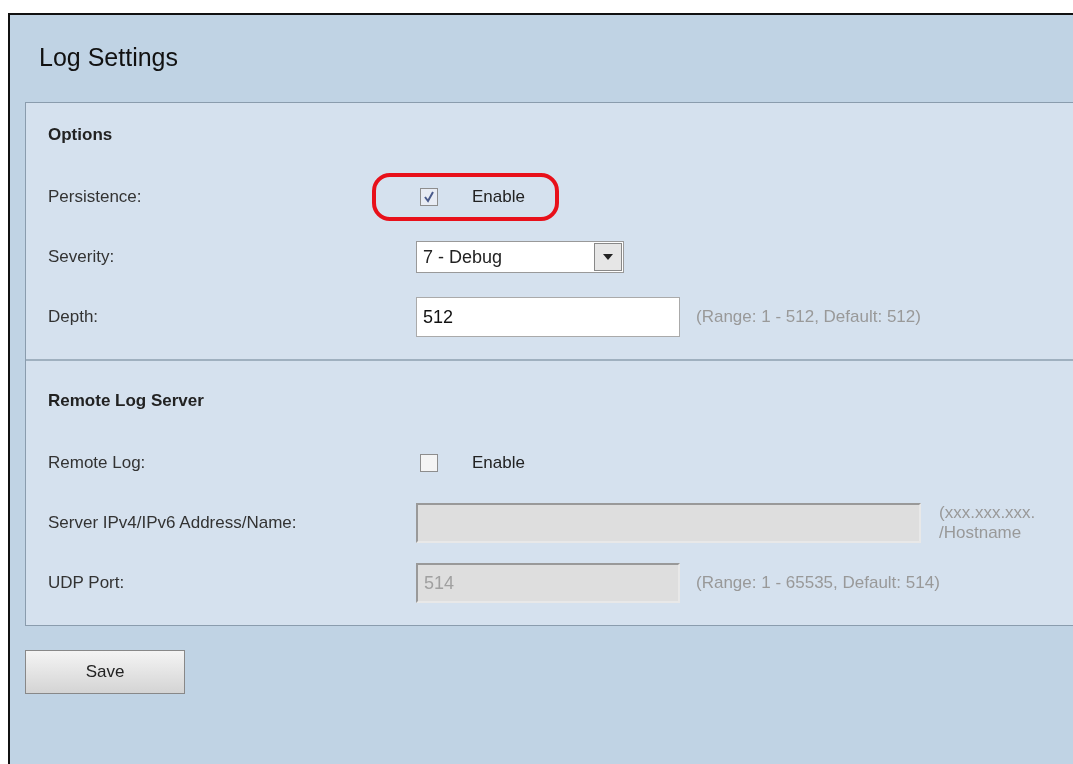 This screenshot has width=1073, height=764. What do you see at coordinates (818, 583) in the screenshot?
I see `hint-text: (Range: 1 - 65535, Default: 514)` at bounding box center [818, 583].